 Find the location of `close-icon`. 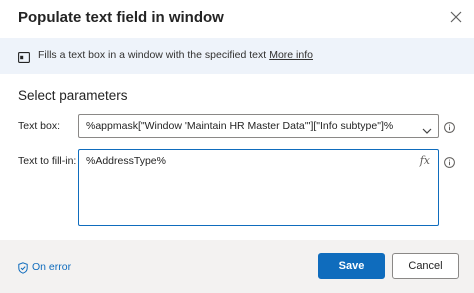

close-icon is located at coordinates (456, 17).